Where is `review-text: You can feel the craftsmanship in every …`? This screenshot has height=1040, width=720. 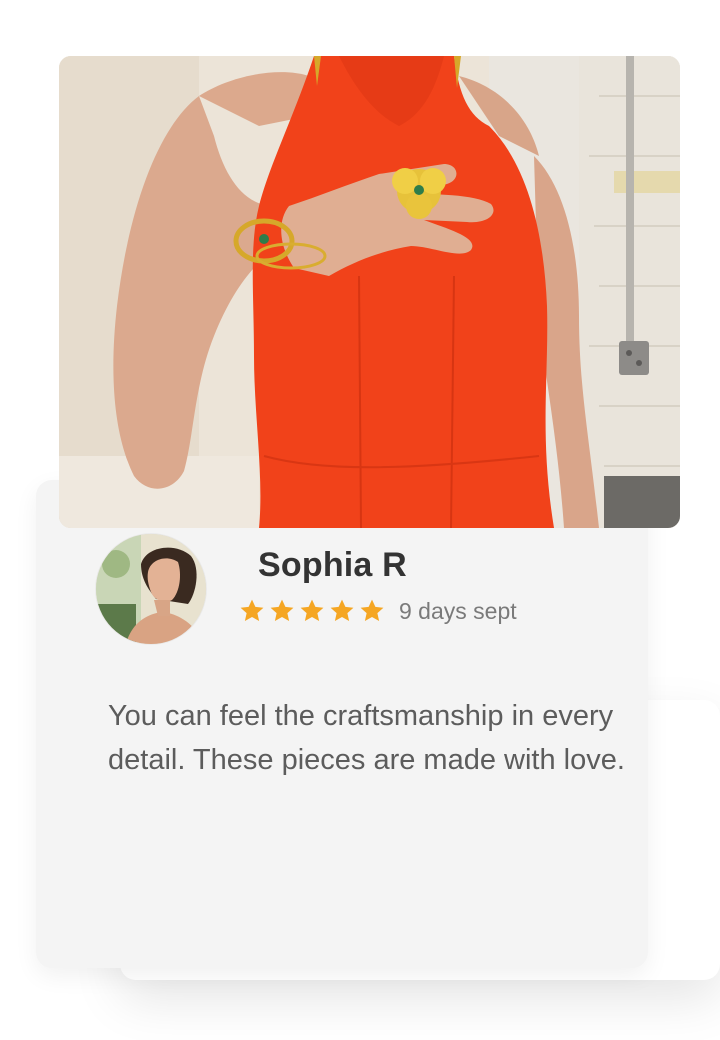 review-text: You can feel the craftsmanship in every … is located at coordinates (366, 738).